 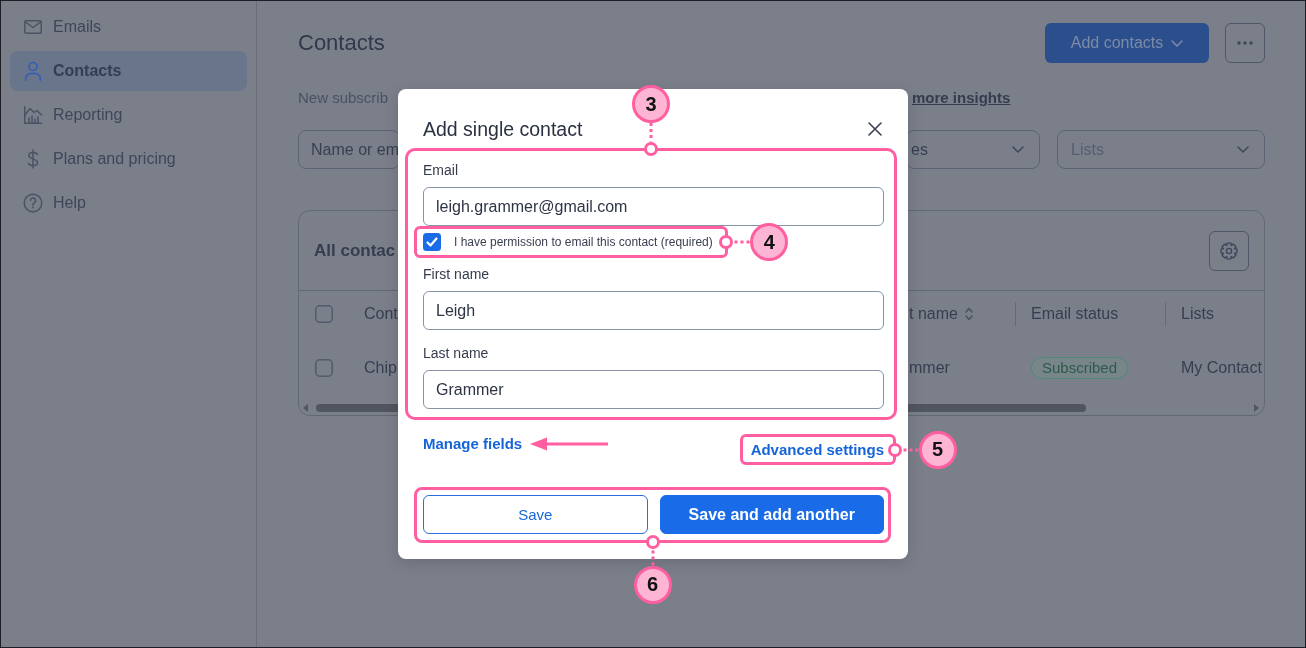 I want to click on add-contacts-button: Add contacts, so click(x=1127, y=43).